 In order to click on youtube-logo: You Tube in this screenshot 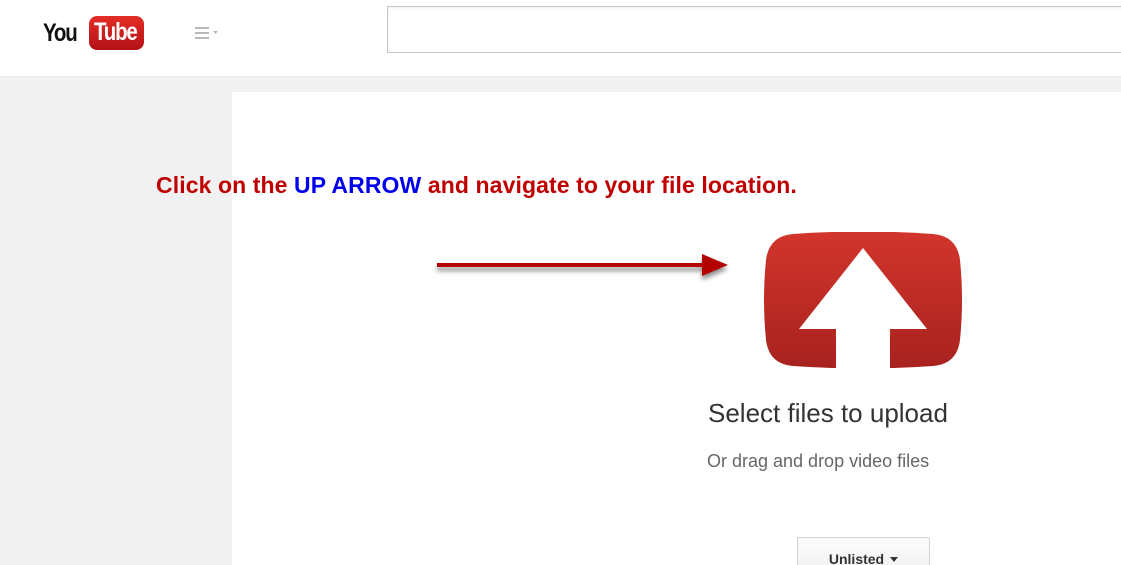, I will do `click(93, 33)`.